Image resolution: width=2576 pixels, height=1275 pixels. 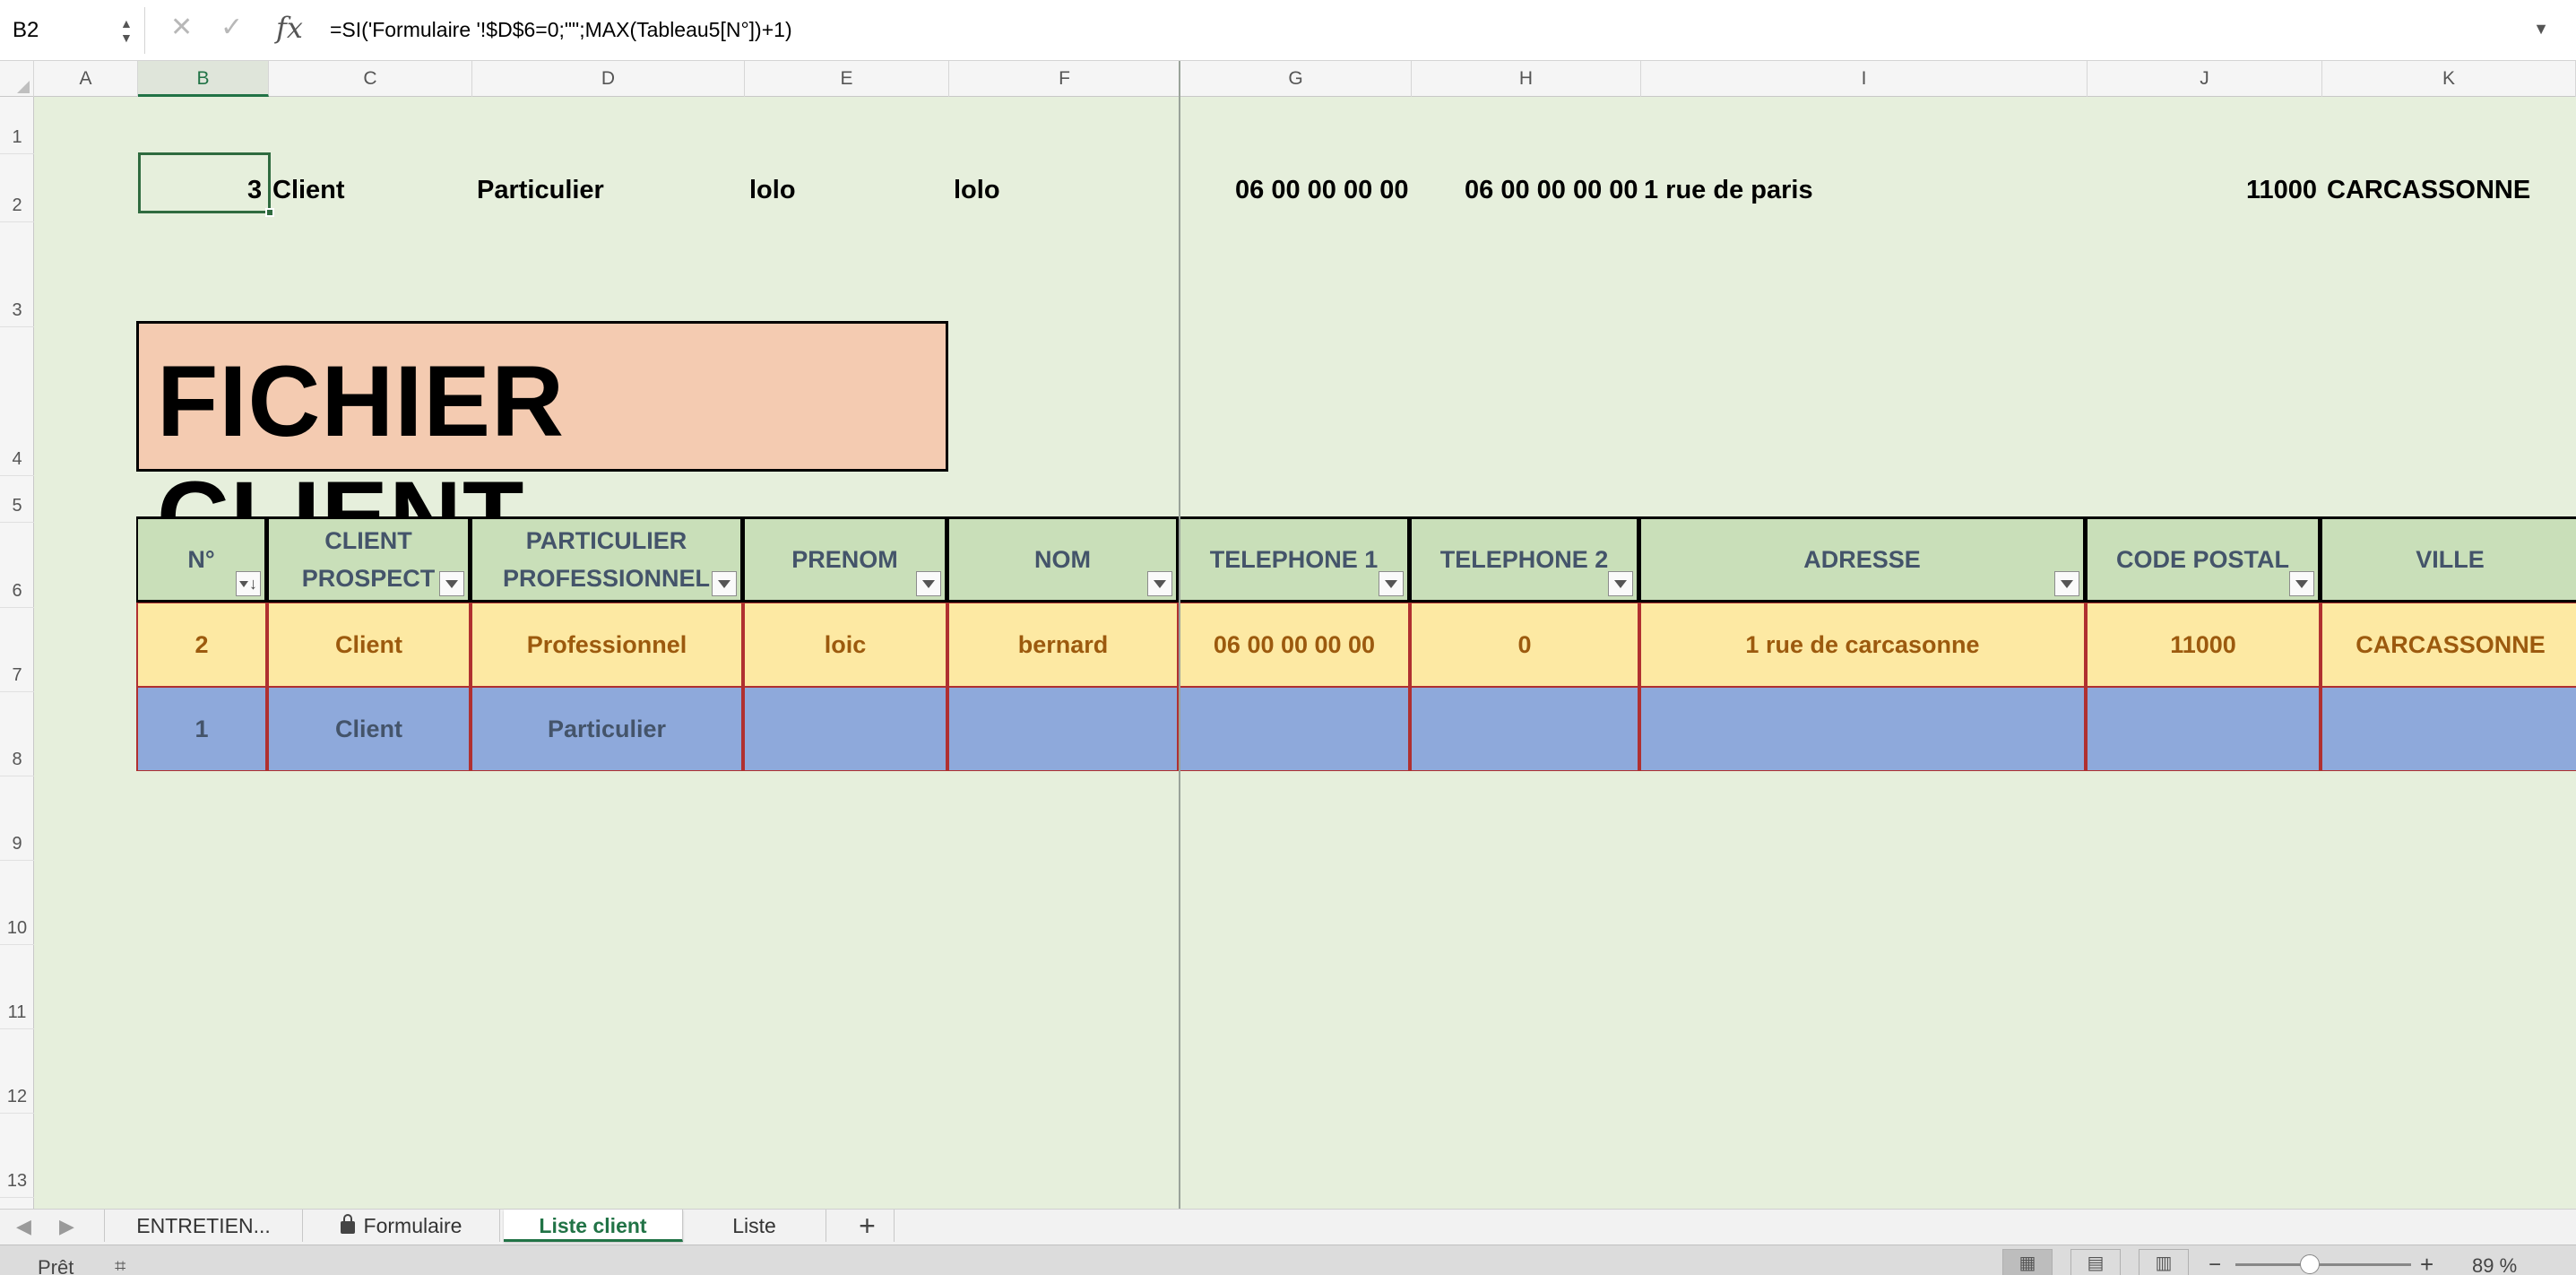 I want to click on column-header-j: J, so click(x=2205, y=79).